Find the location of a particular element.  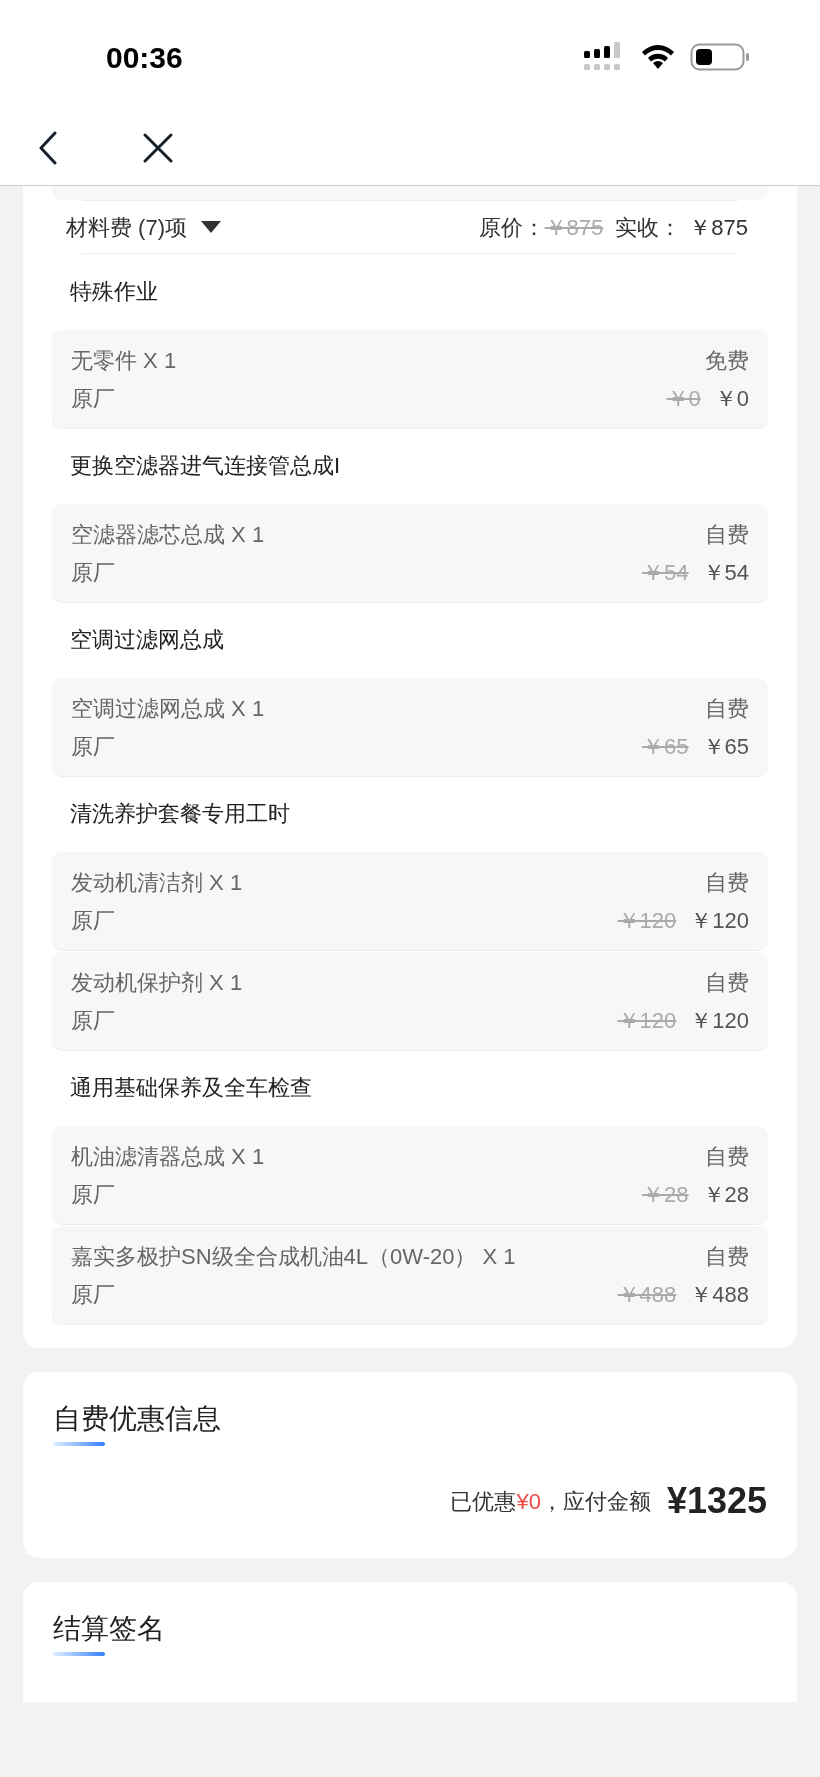

item-price: ￥28 is located at coordinates (725, 1195).